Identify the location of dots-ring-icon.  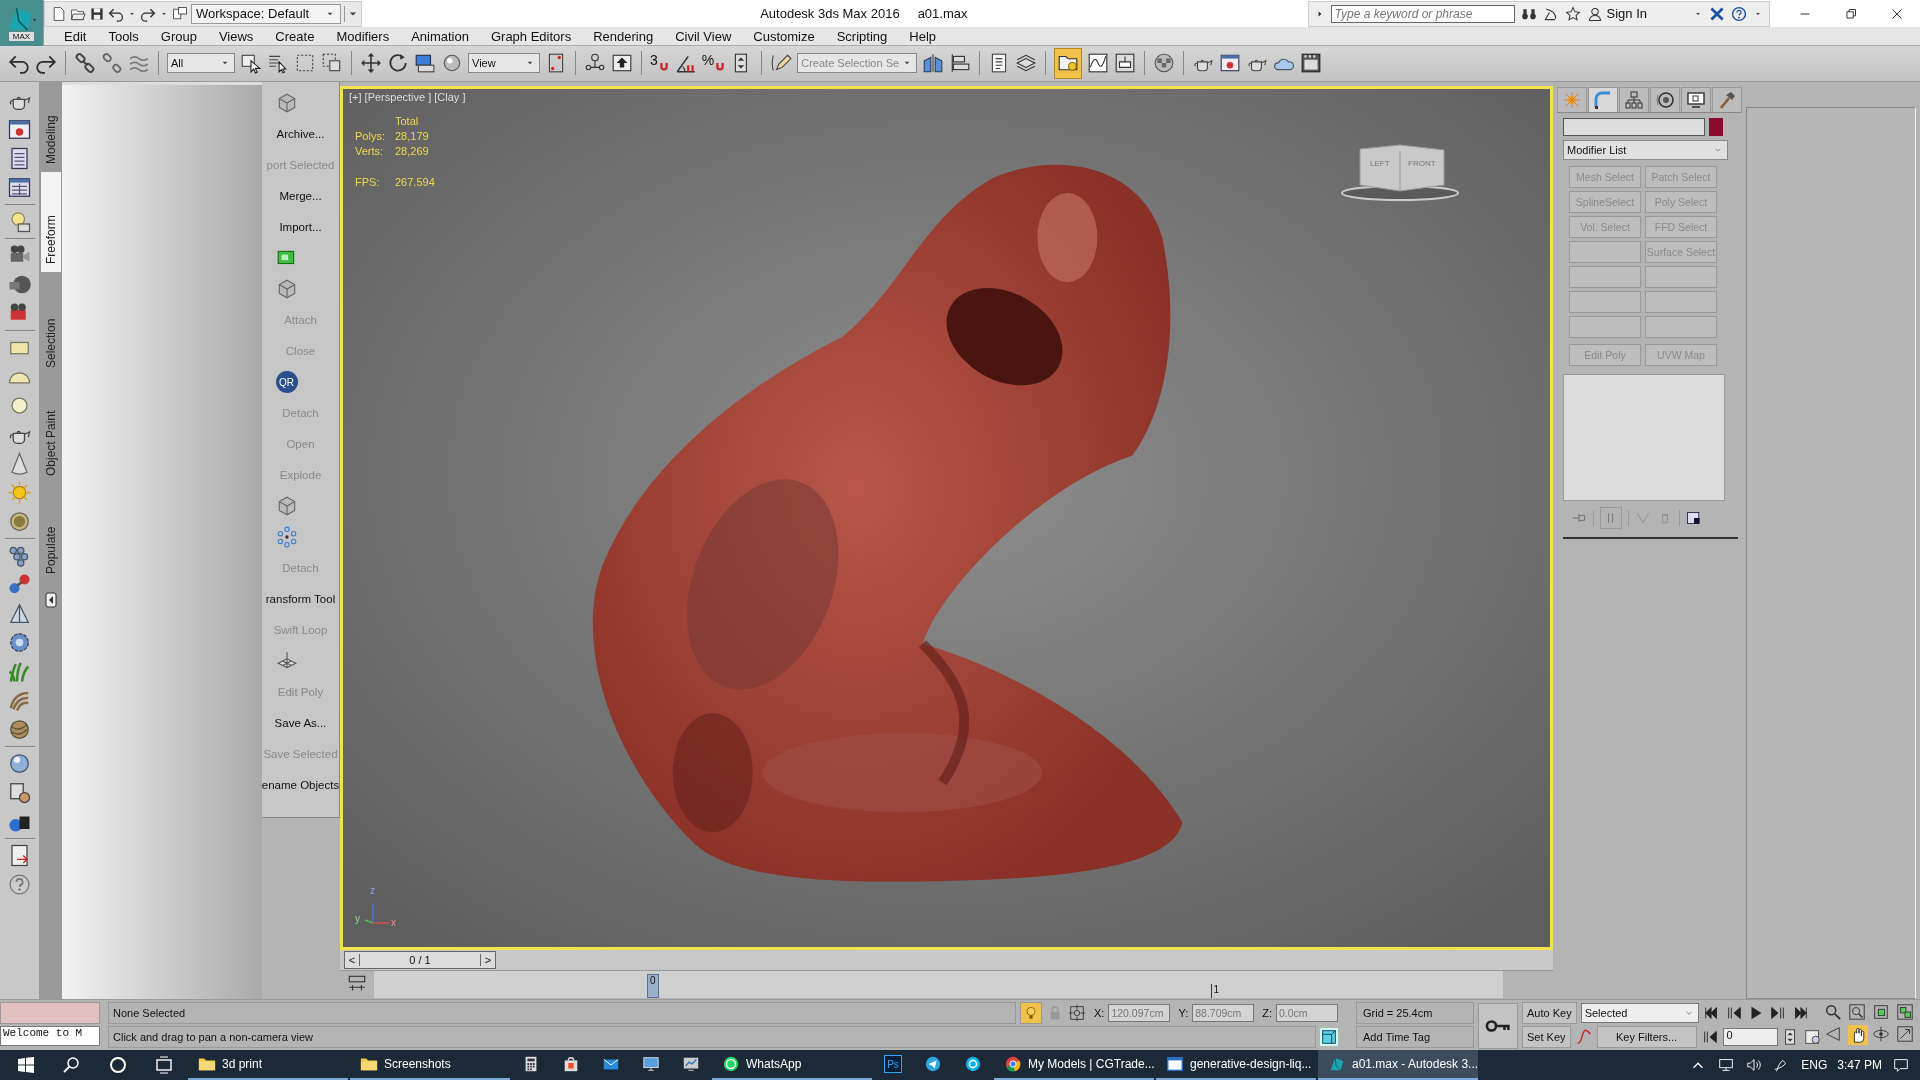
(286, 537).